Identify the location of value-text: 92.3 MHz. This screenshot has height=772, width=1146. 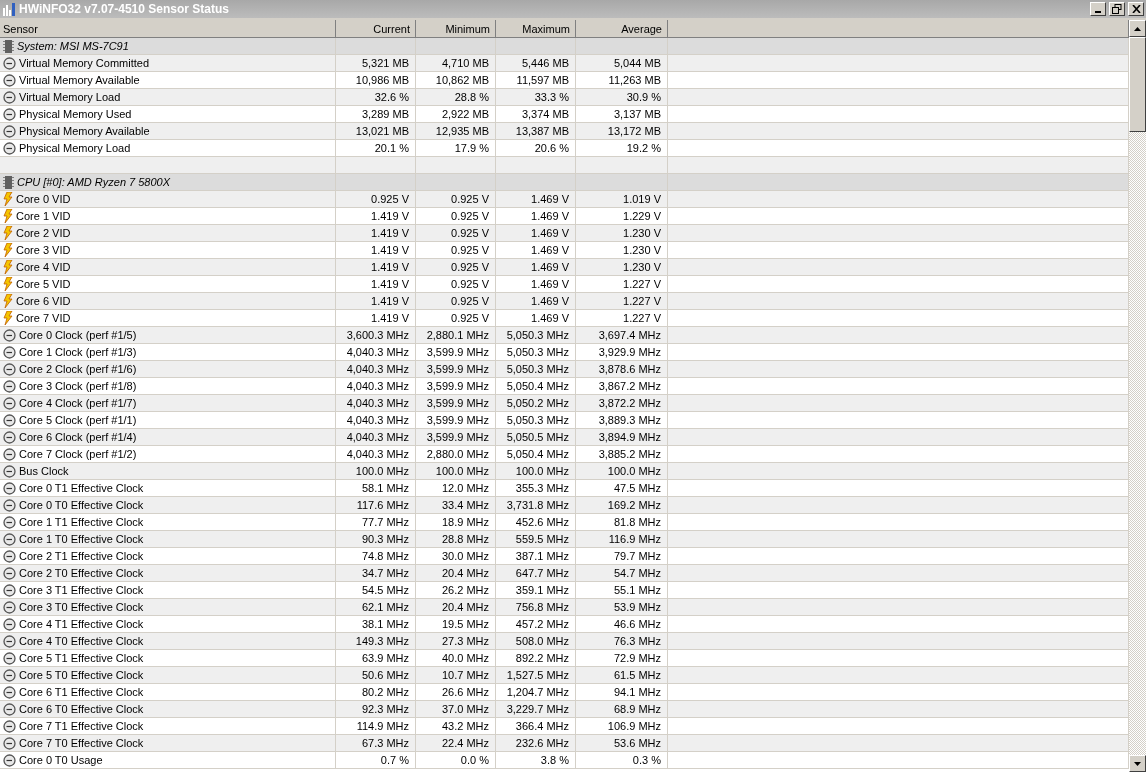
(385, 709).